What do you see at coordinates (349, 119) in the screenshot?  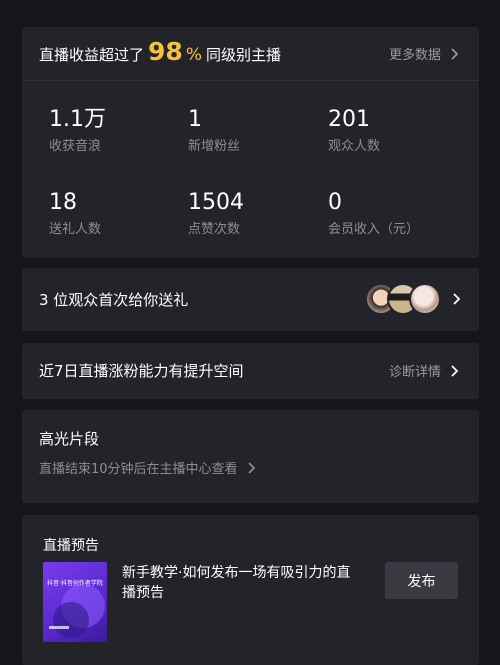 I see `stat-value: 201` at bounding box center [349, 119].